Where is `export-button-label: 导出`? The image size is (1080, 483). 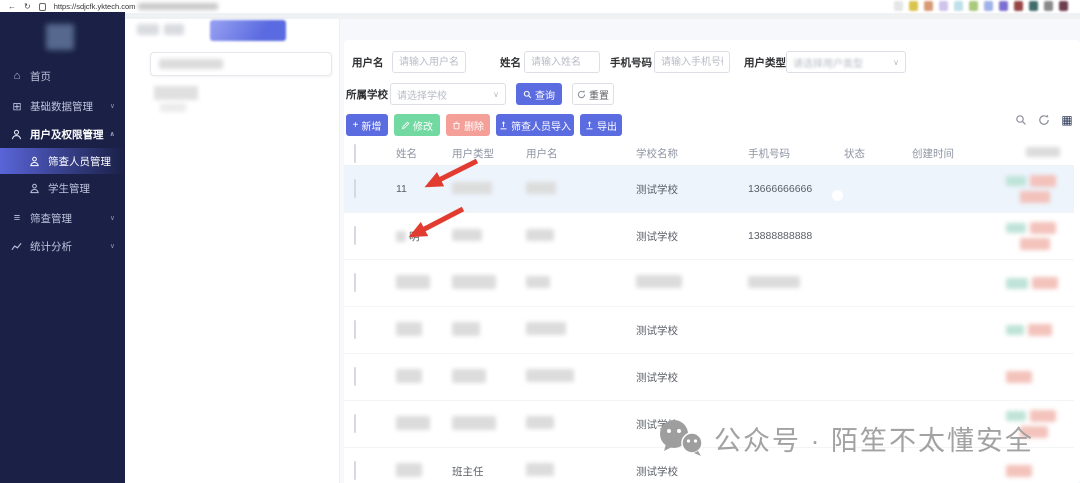 export-button-label: 导出 is located at coordinates (607, 127).